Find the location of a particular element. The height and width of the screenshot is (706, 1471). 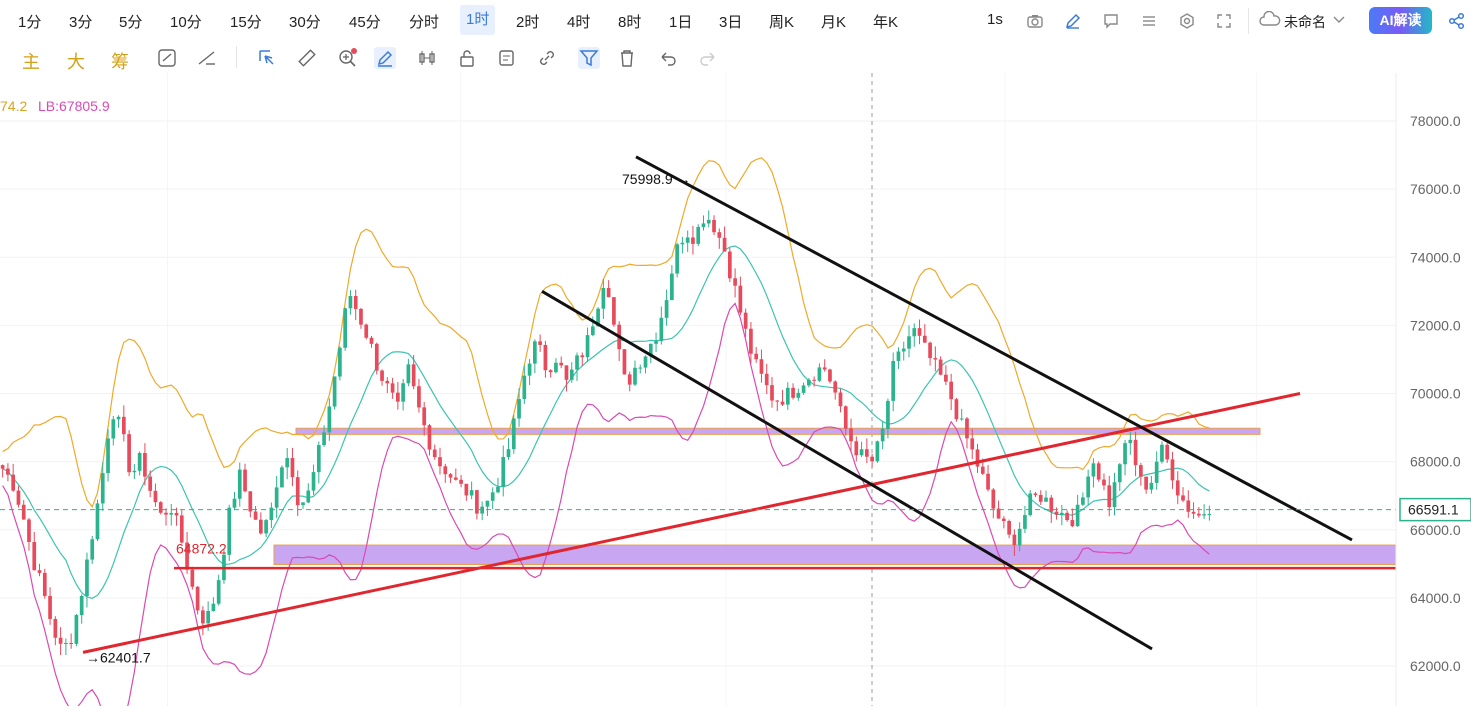

camera-icon is located at coordinates (1035, 21).